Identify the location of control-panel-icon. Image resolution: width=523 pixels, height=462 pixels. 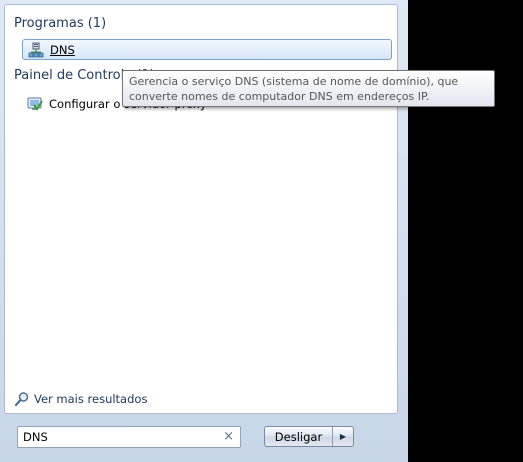
(35, 104).